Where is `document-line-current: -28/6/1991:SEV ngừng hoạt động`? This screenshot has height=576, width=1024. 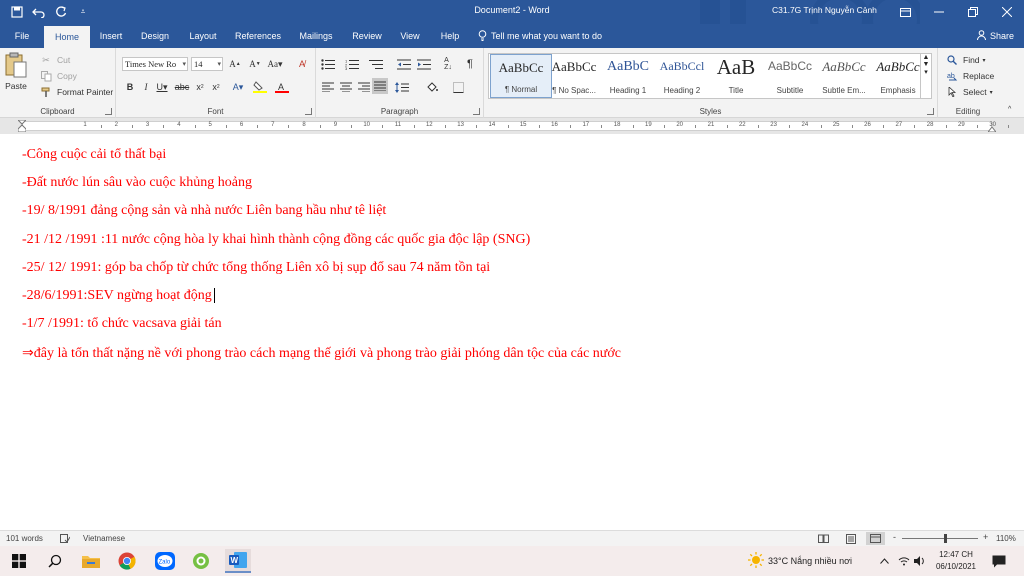
document-line-current: -28/6/1991:SEV ngừng hoạt động is located at coordinates (118, 296).